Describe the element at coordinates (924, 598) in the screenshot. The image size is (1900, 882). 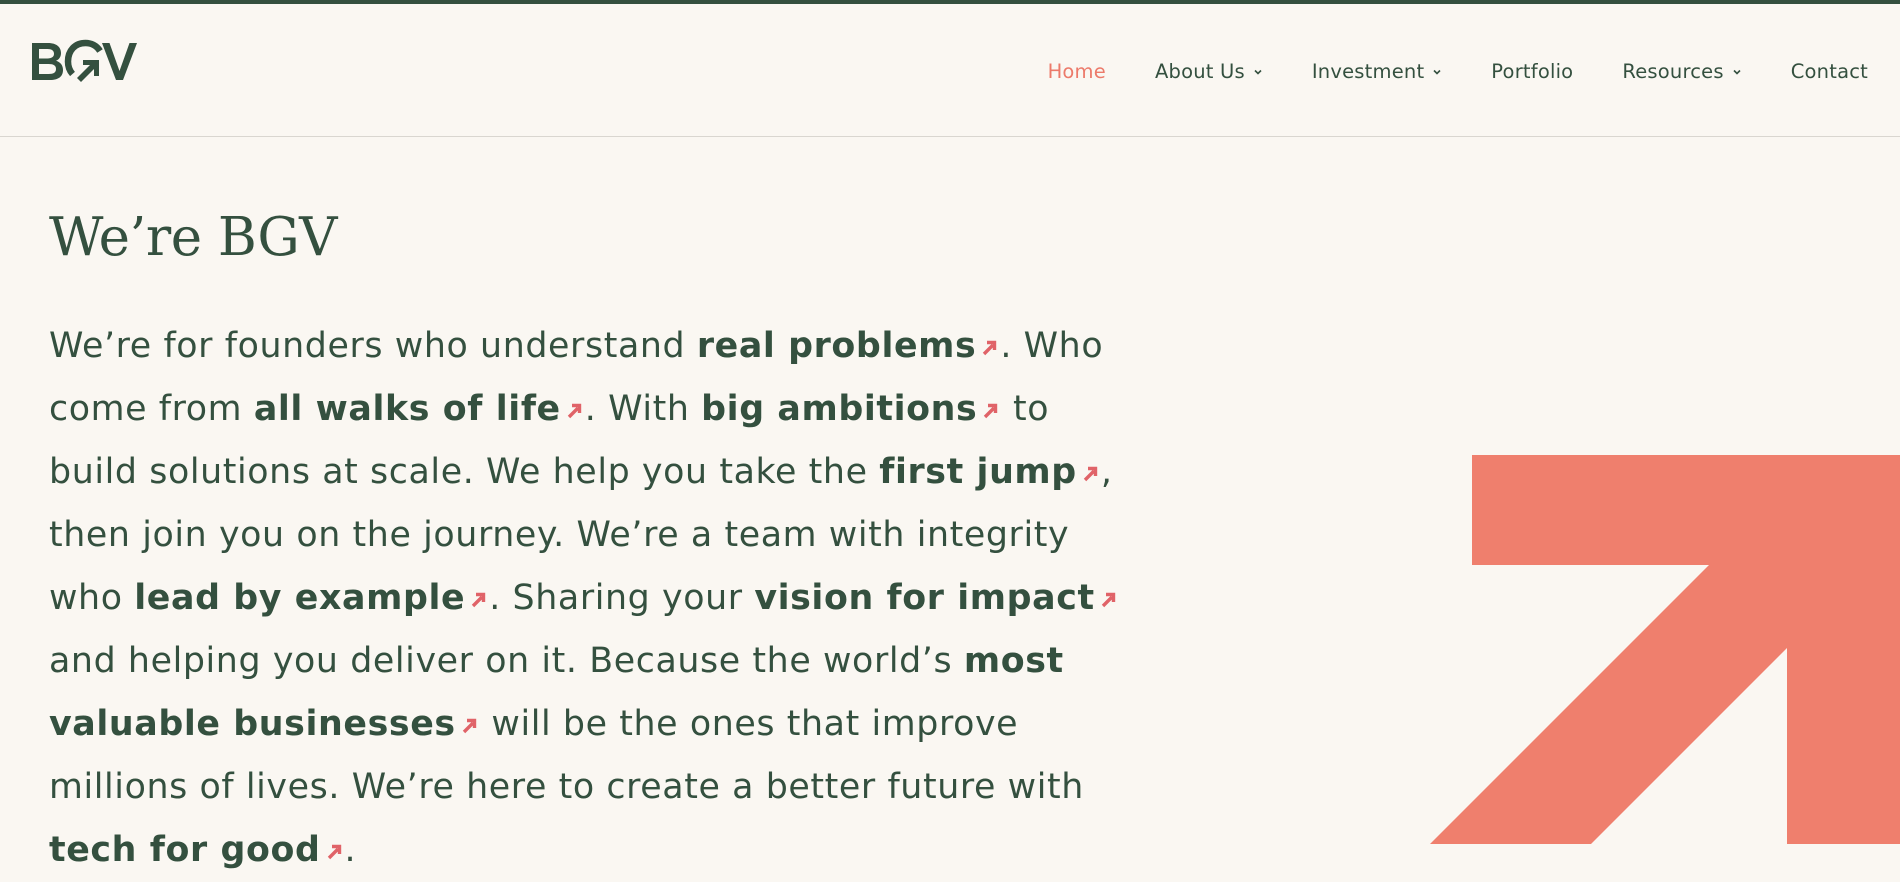
I see `link-label: vision for impact` at that location.